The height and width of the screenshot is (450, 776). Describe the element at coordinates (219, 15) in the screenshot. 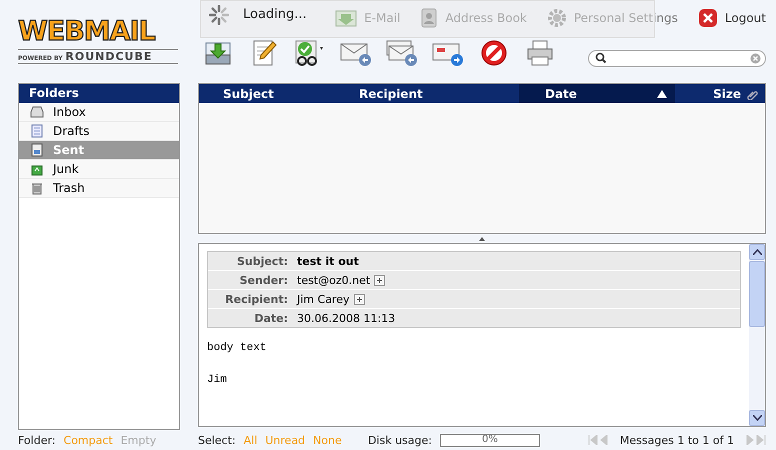

I see `spinner-icon` at that location.